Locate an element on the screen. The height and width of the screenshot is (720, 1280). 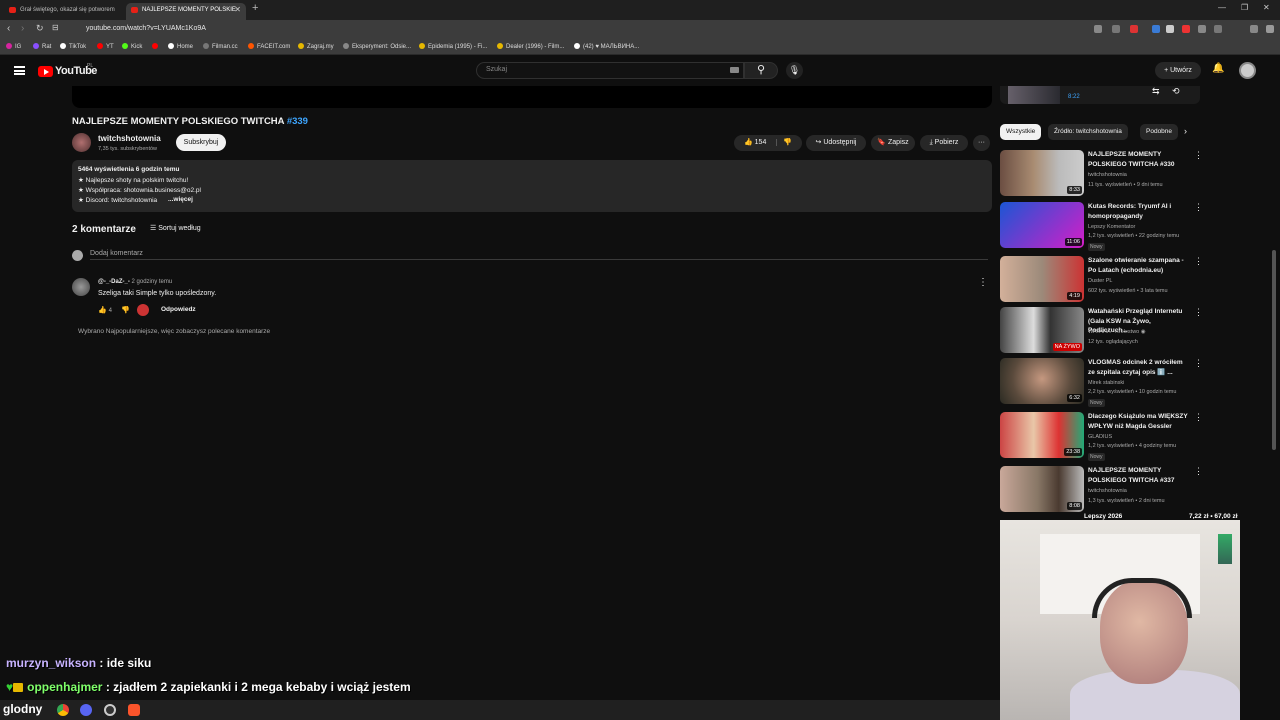
bookmark-filman: Filman.cc is located at coordinates (220, 46).